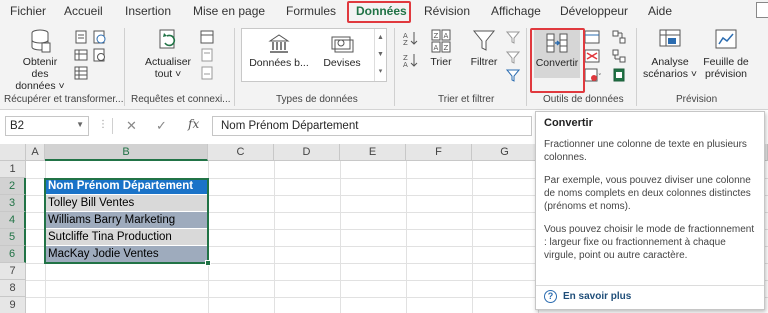  Describe the element at coordinates (193, 124) in the screenshot. I see `insert-function-icon: fx` at that location.